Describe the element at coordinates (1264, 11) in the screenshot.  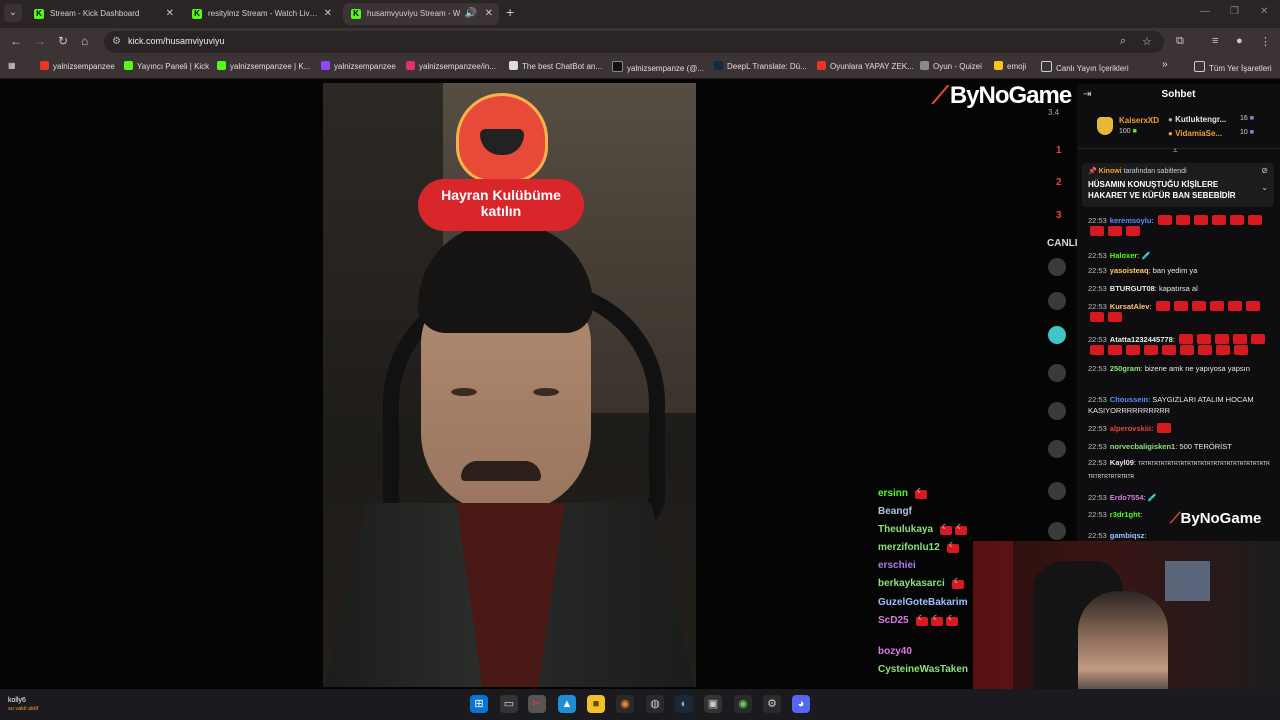
I see `close-window-icon: ✕` at that location.